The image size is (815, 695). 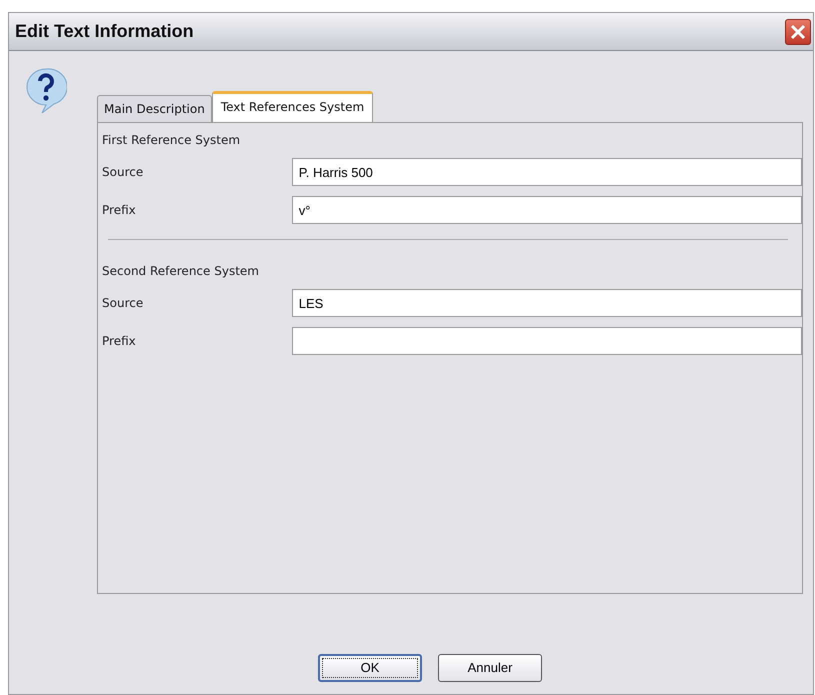 I want to click on input-field: v°, so click(x=547, y=210).